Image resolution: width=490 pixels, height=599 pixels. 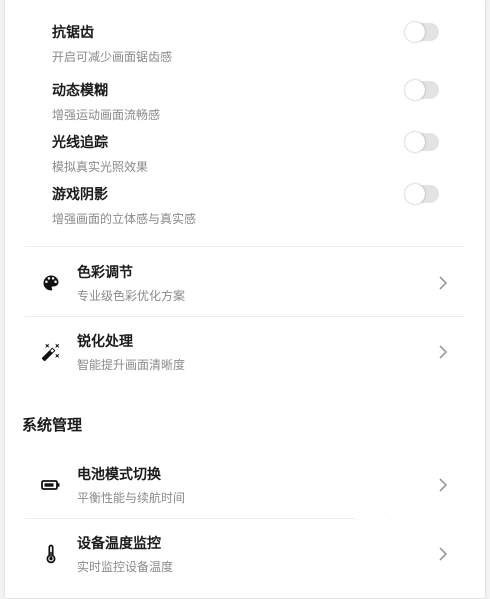 What do you see at coordinates (245, 364) in the screenshot?
I see `sharpening-item: 锐化处理 智能提升画面清晰度` at bounding box center [245, 364].